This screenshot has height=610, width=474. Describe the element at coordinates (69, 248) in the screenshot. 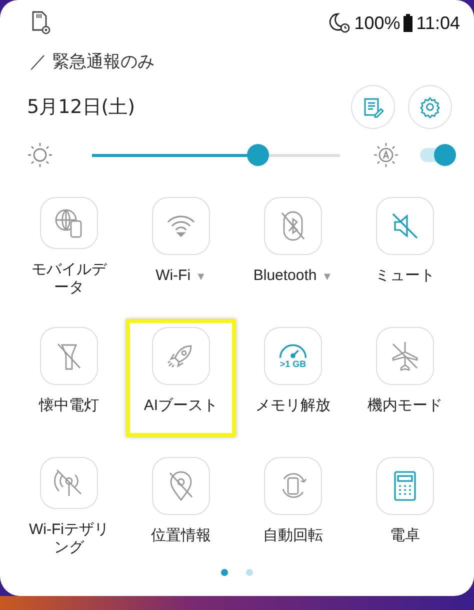

I see `quick-setting-tile: モバイルデータ` at that location.